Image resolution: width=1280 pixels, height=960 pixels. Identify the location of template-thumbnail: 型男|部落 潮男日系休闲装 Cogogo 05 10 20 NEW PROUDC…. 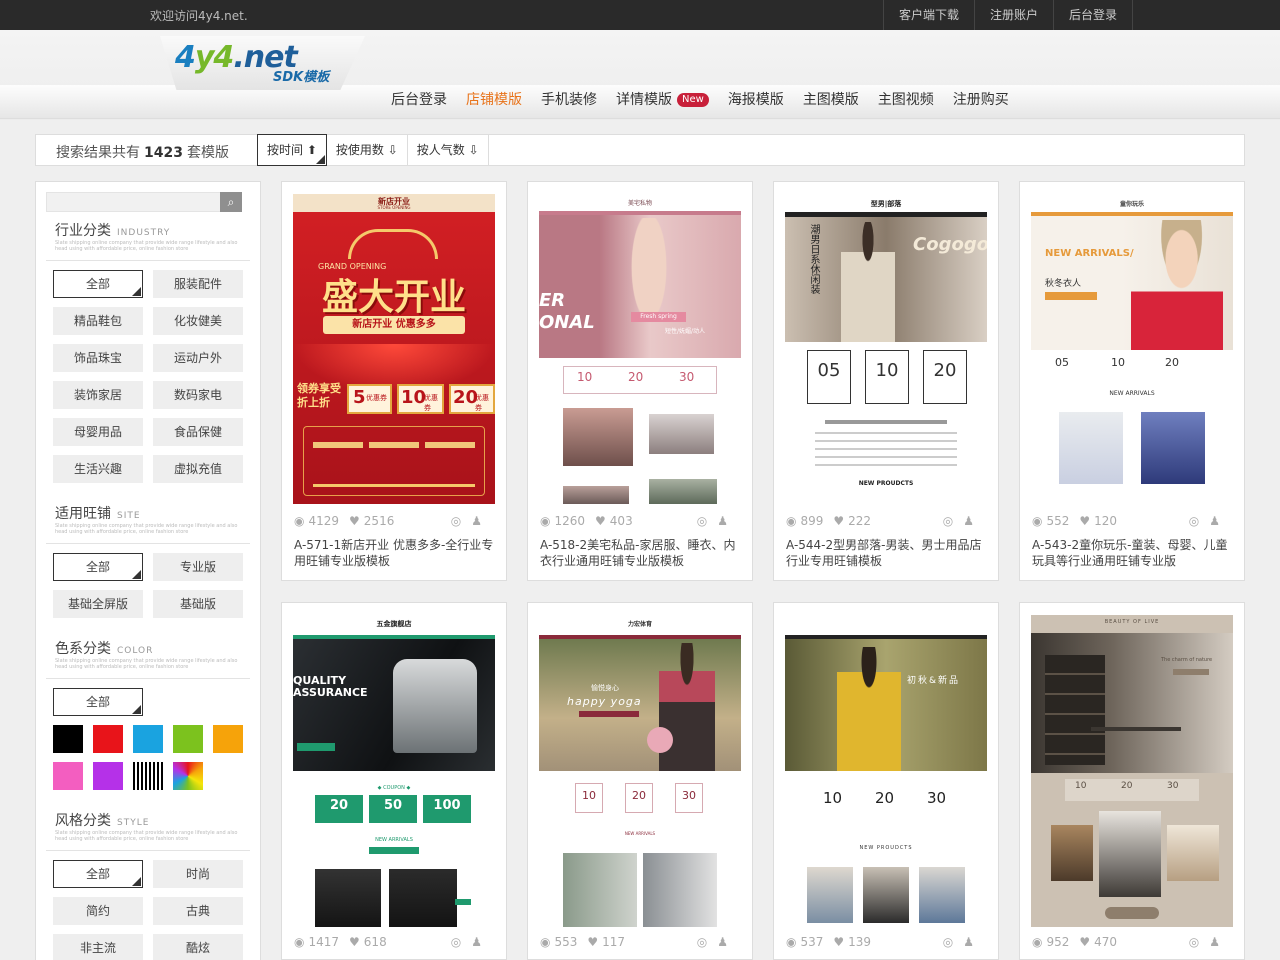
(886, 349).